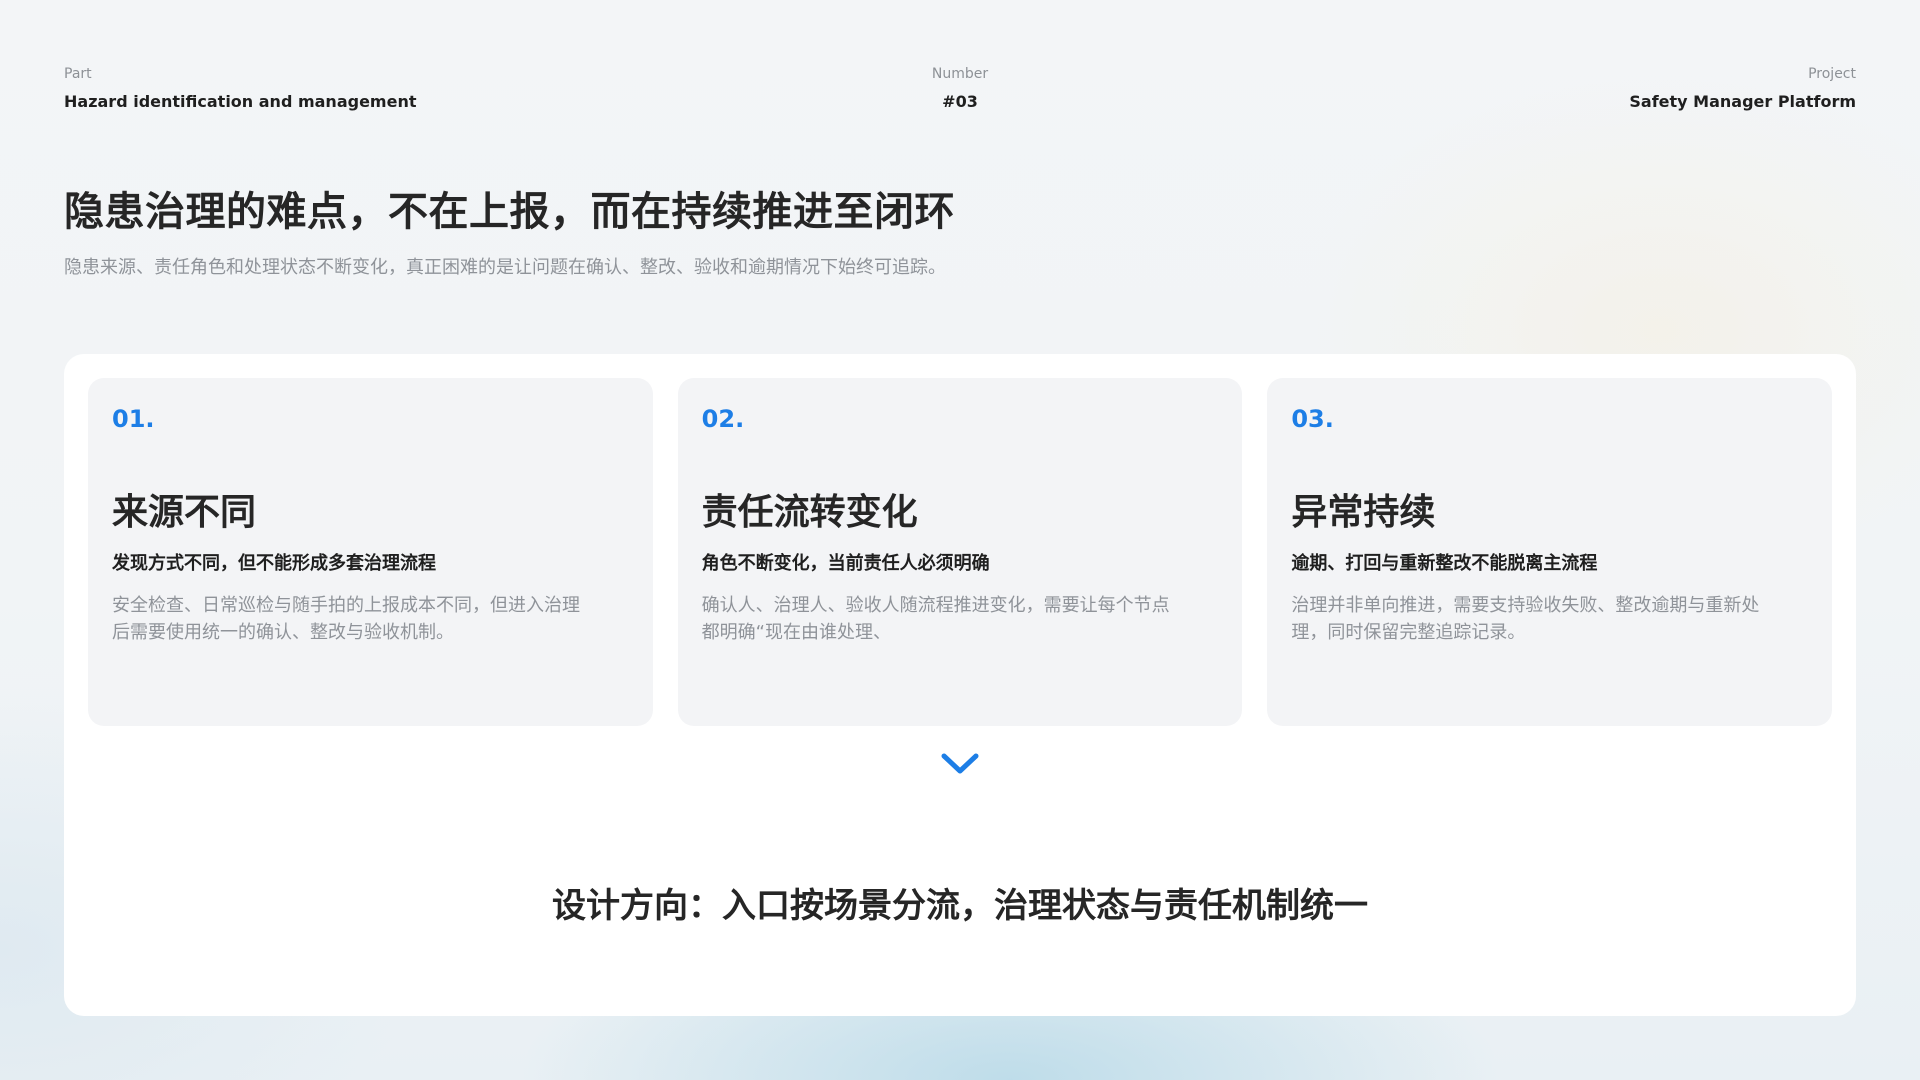 The height and width of the screenshot is (1080, 1920). What do you see at coordinates (1525, 619) in the screenshot?
I see `card-description: 治理并非单向推进，需要支持验收失败、整改逾期与重新处 理，同时保留完整追踪记录。` at bounding box center [1525, 619].